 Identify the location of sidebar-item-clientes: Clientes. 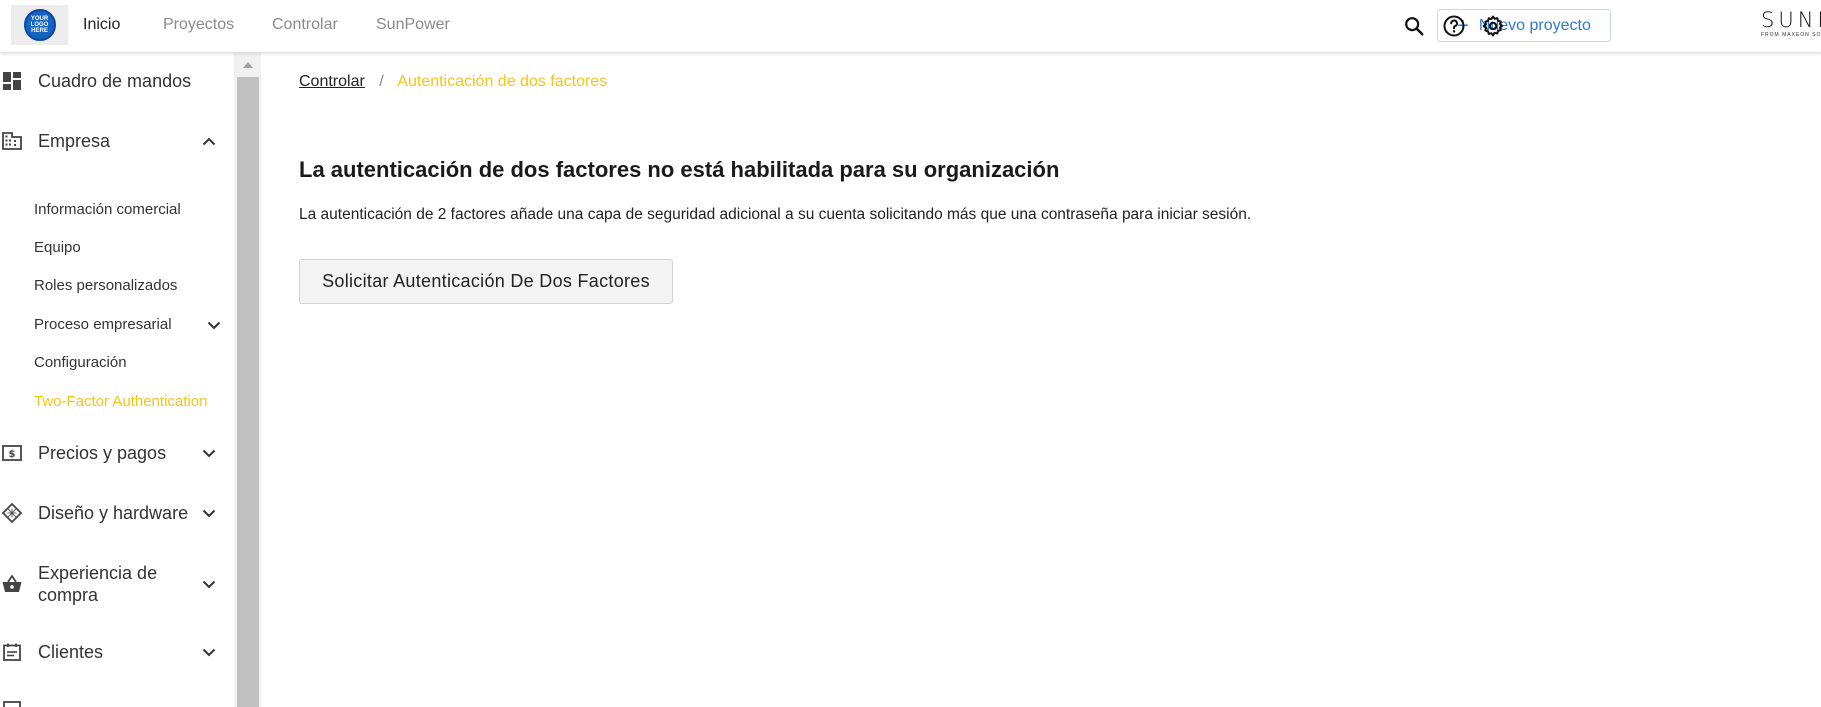
(112, 652).